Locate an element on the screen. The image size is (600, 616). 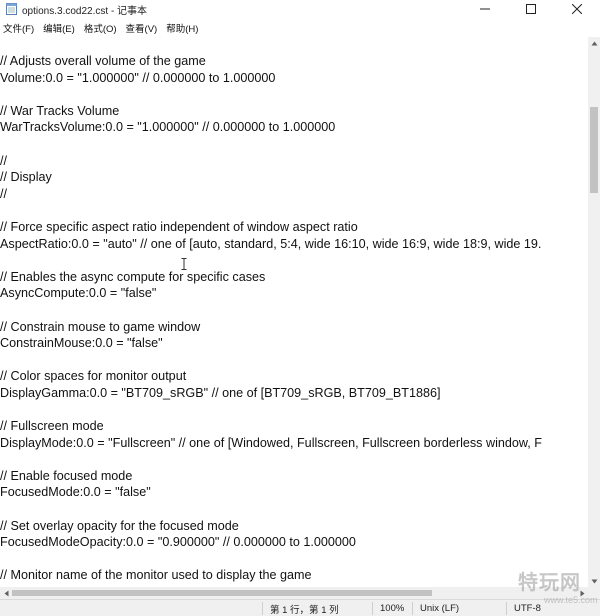
text-line: FocusedMode:0.0 = "false" is located at coordinates (271, 492).